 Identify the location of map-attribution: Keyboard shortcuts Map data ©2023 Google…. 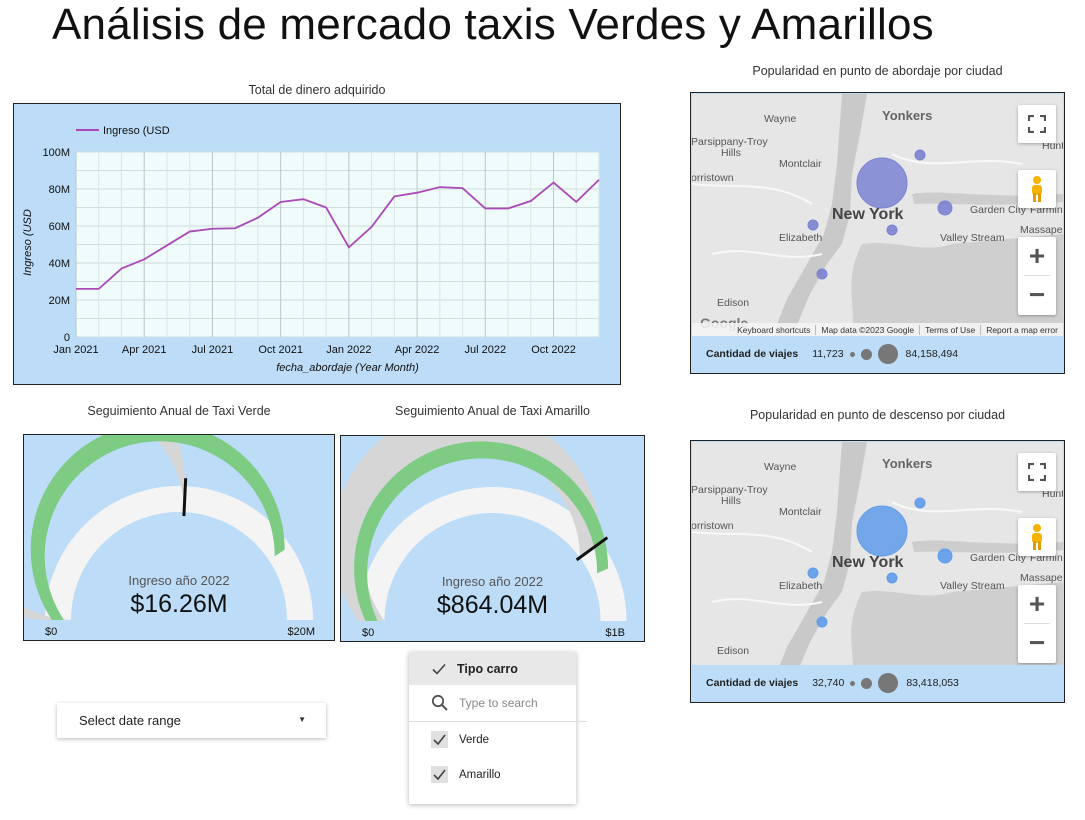
(877, 330).